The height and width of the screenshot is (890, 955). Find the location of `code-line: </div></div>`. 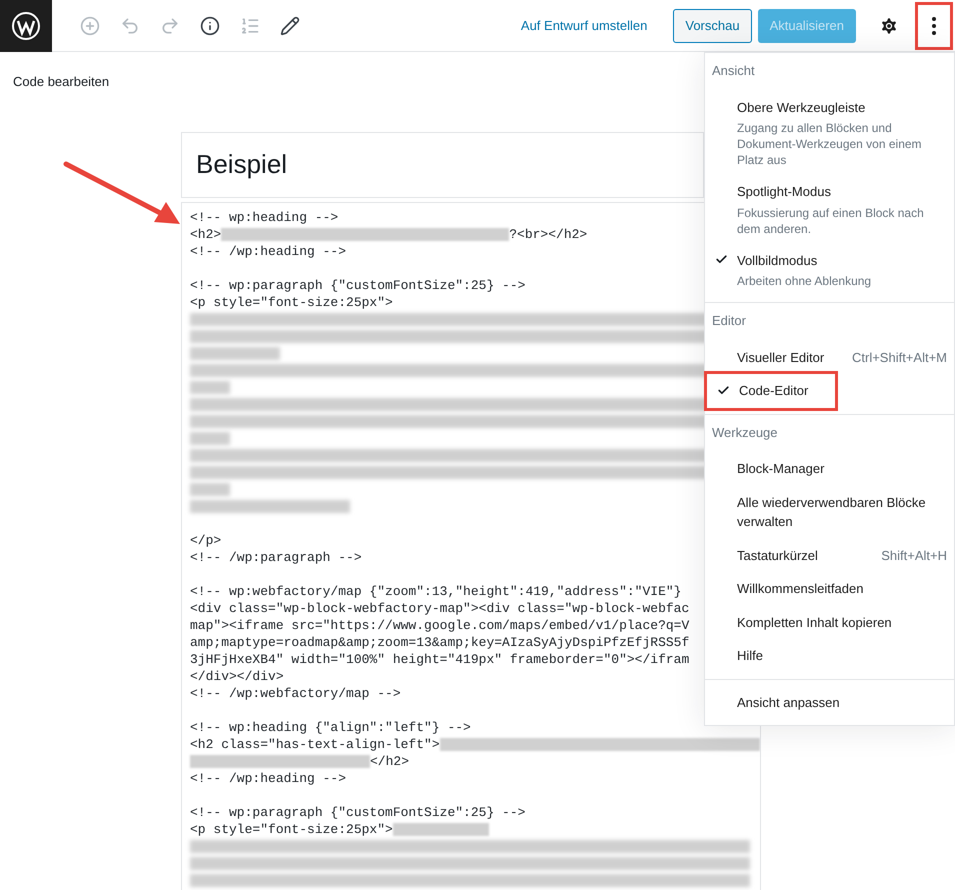

code-line: </div></div> is located at coordinates (237, 676).